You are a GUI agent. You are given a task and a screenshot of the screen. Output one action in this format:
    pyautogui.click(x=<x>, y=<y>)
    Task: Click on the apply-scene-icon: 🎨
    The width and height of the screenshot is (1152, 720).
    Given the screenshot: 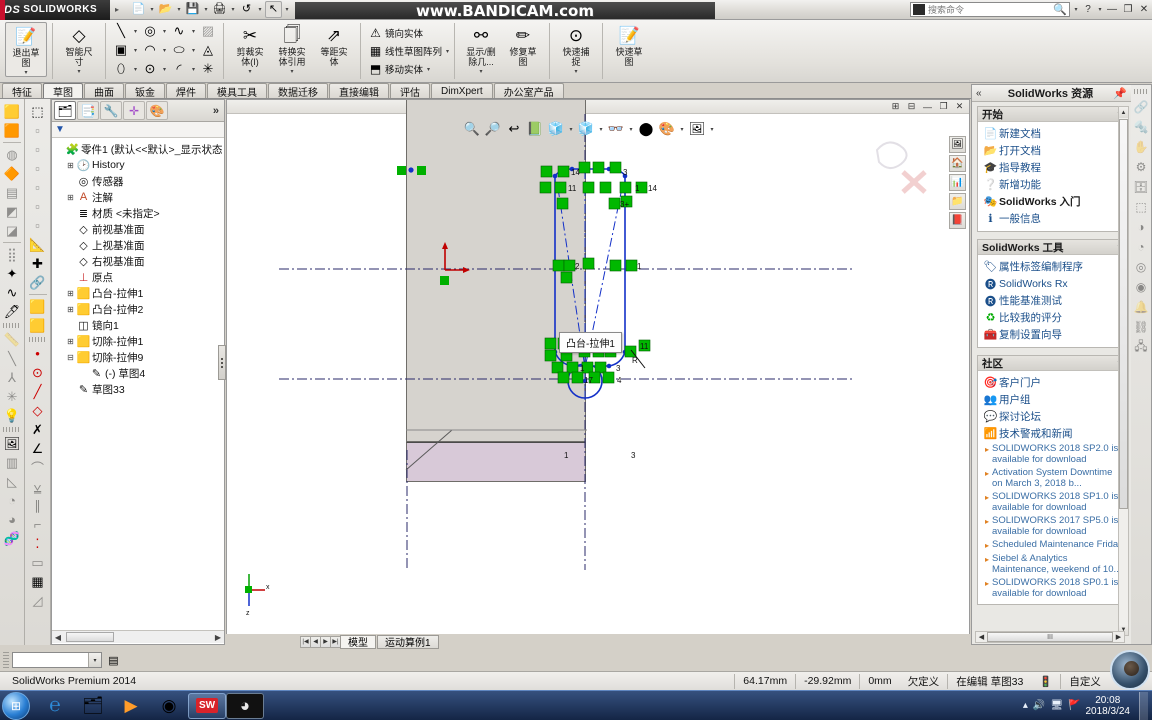 What is the action you would take?
    pyautogui.click(x=667, y=129)
    